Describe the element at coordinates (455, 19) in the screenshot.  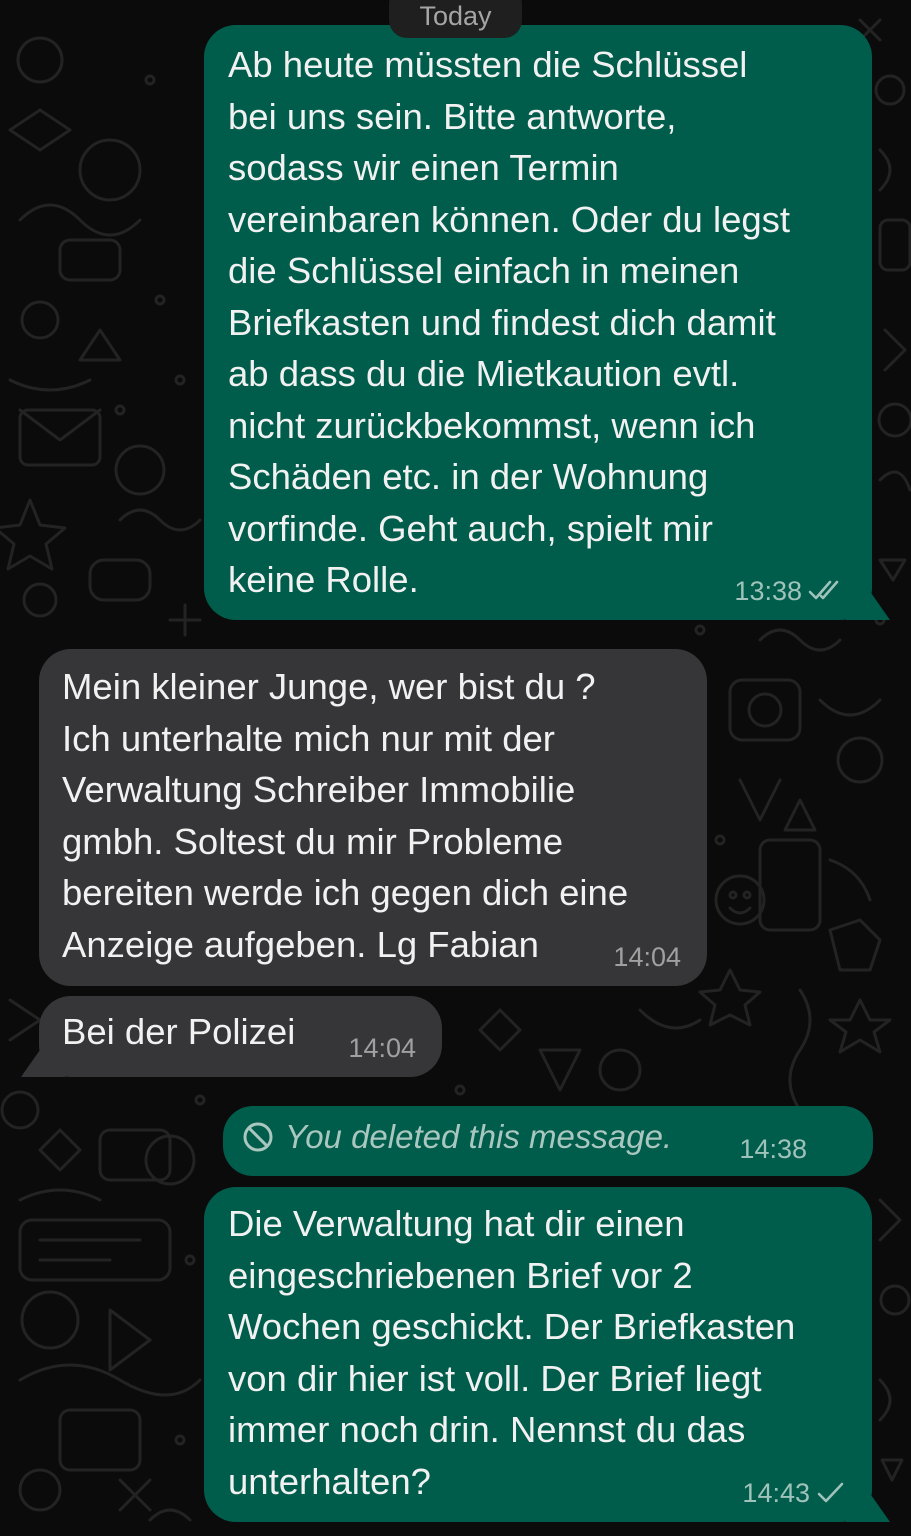
I see `date-separator: Today` at that location.